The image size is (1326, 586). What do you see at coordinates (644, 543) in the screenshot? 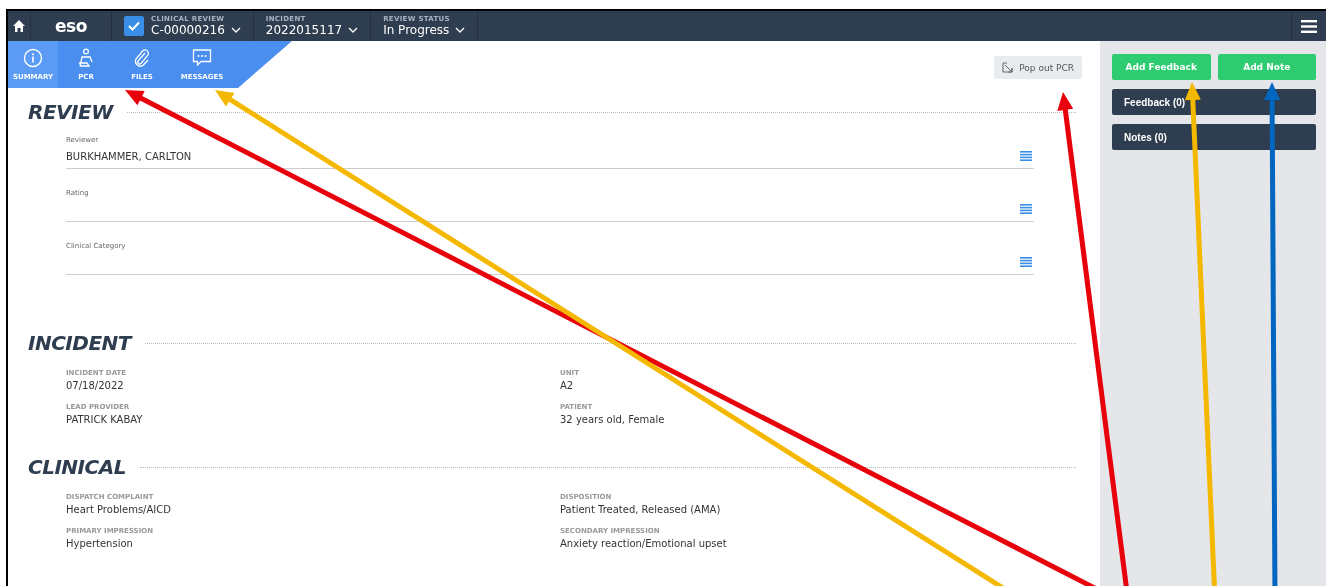
I see `field-value: Anxiety reaction/Emotional upset` at bounding box center [644, 543].